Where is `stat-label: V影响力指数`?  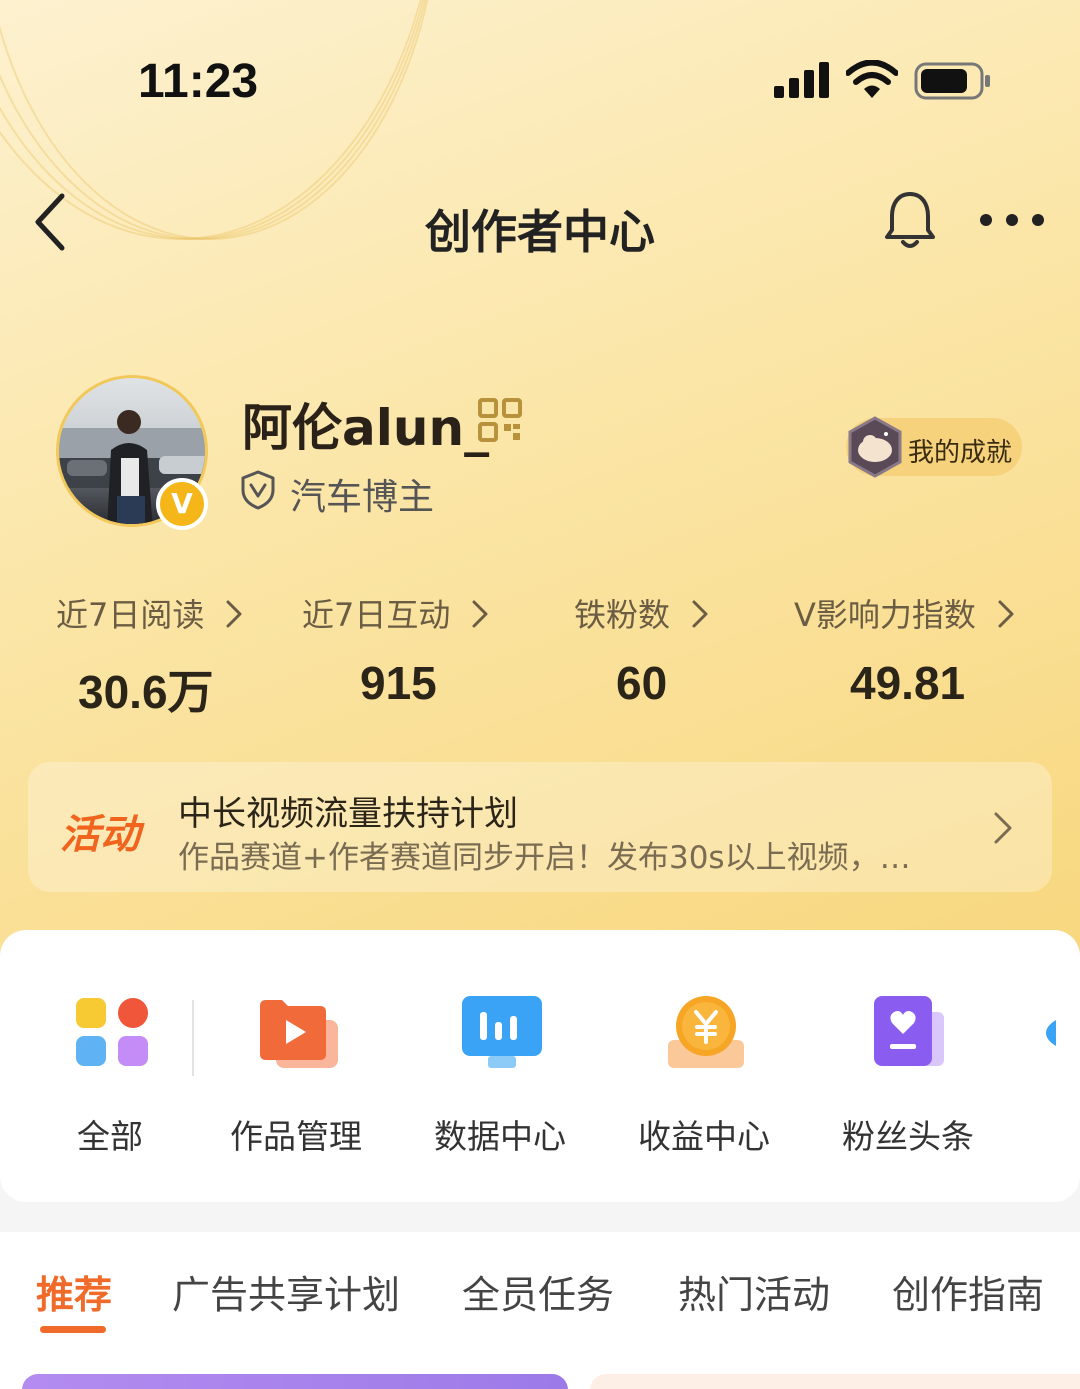
stat-label: V影响力指数 is located at coordinates (885, 615).